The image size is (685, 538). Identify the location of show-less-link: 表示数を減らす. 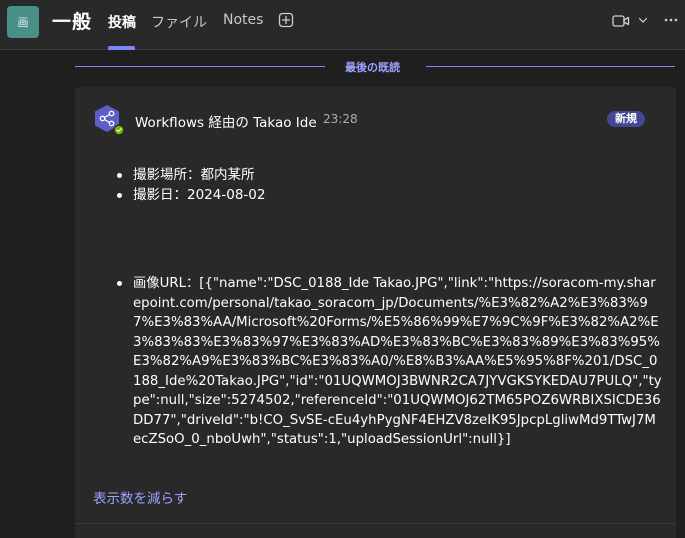
(140, 497).